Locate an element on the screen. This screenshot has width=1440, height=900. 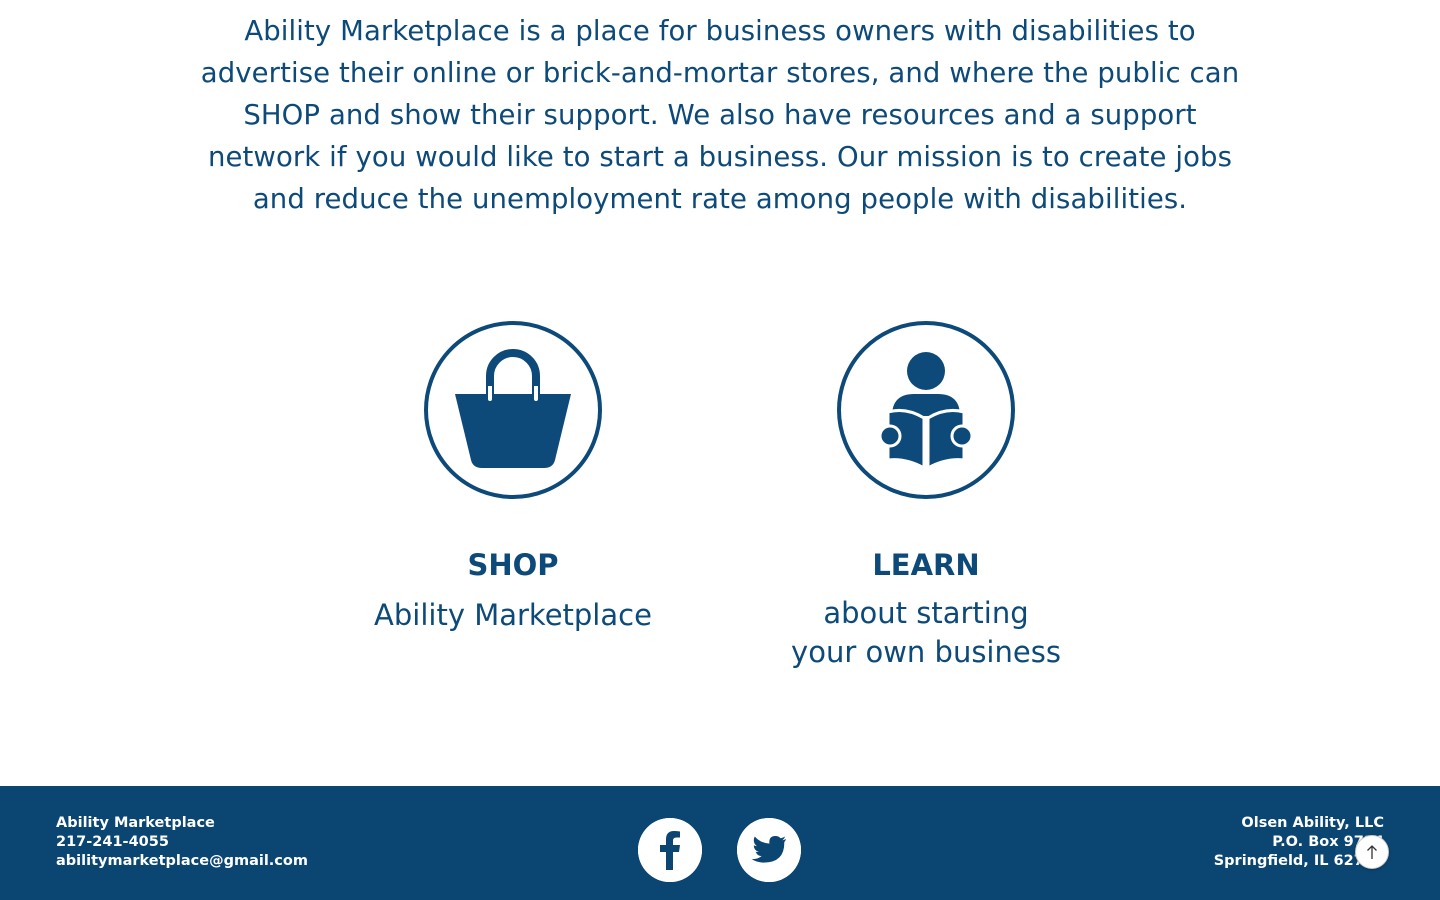
scroll-to-top-button is located at coordinates (1372, 852).